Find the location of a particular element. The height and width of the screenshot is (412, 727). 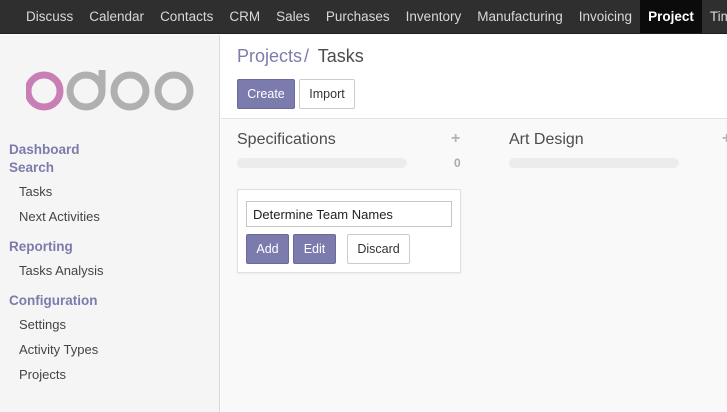

nav-inventory: Inventory is located at coordinates (434, 16).